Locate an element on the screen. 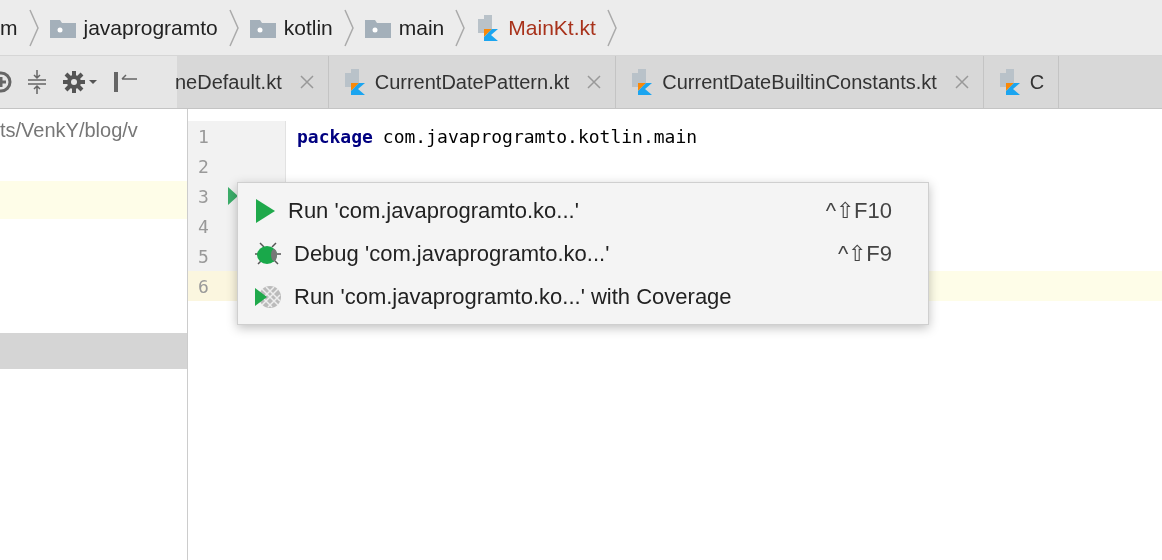 The height and width of the screenshot is (560, 1162). editor-tab: C is located at coordinates (1021, 82).